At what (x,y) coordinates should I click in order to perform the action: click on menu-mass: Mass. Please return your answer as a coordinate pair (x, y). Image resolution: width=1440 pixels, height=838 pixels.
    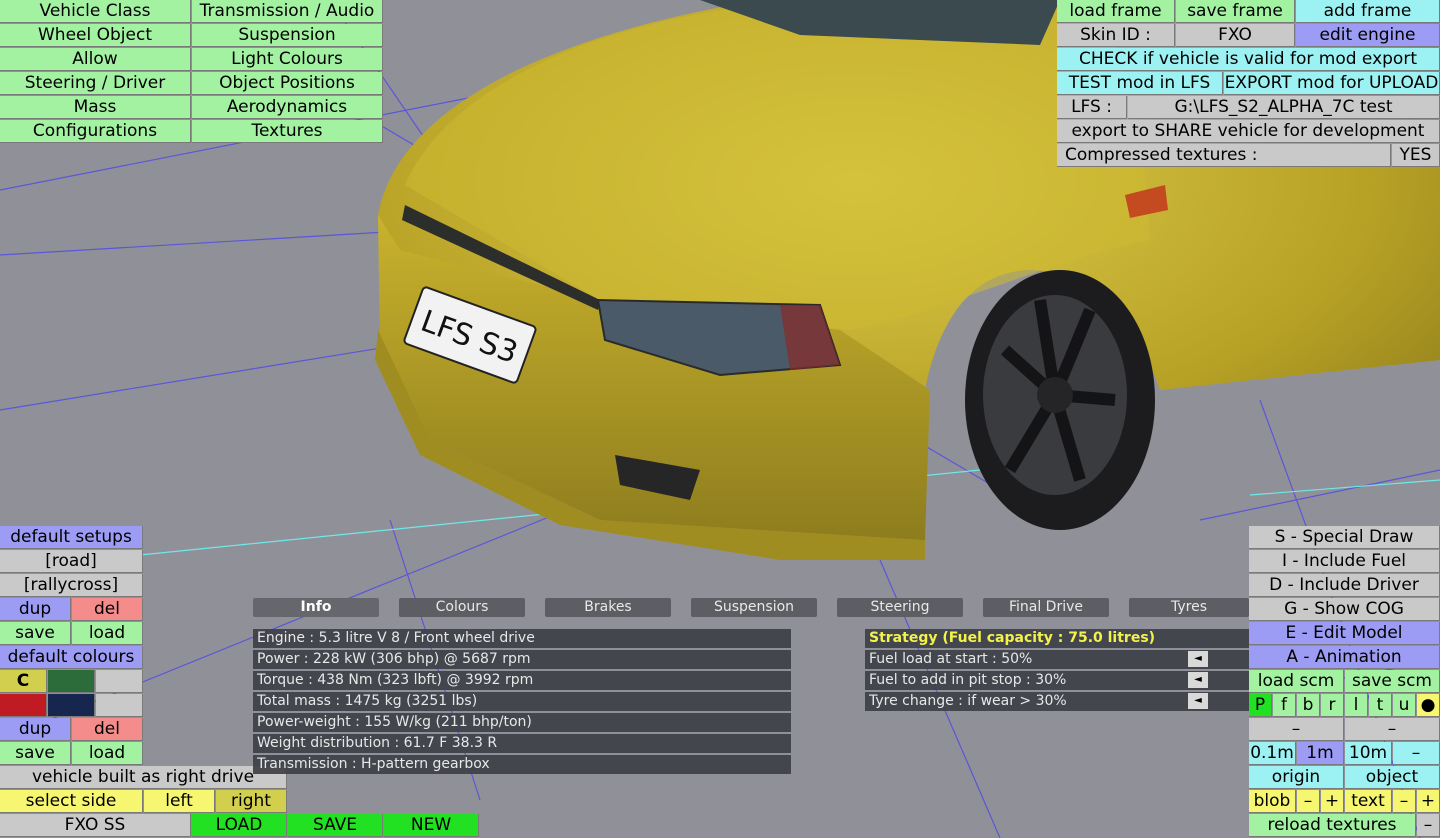
    Looking at the image, I should click on (95, 107).